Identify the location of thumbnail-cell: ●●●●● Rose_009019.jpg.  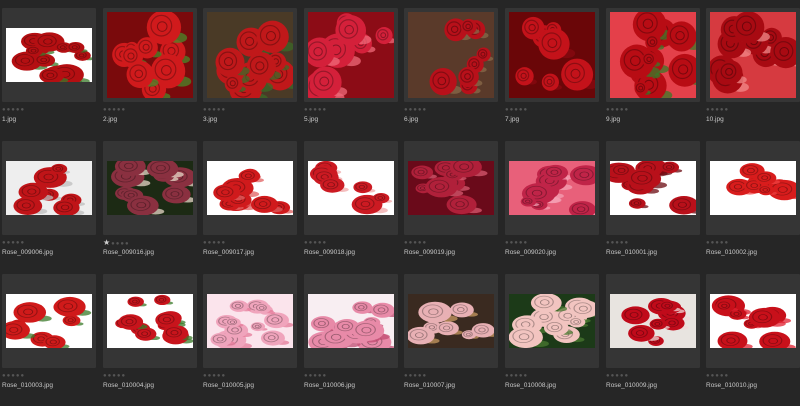
(454, 207).